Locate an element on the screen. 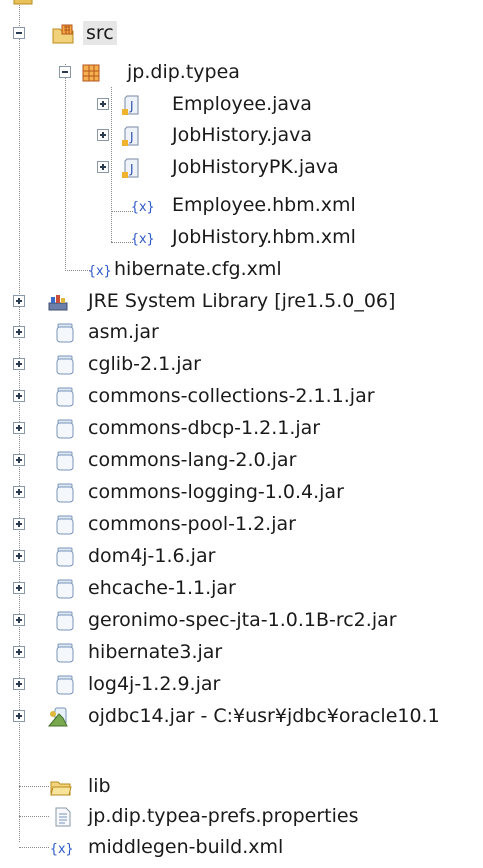 The width and height of the screenshot is (483, 868). tree-node-jar: ehcache-1.1.jar is located at coordinates (241, 588).